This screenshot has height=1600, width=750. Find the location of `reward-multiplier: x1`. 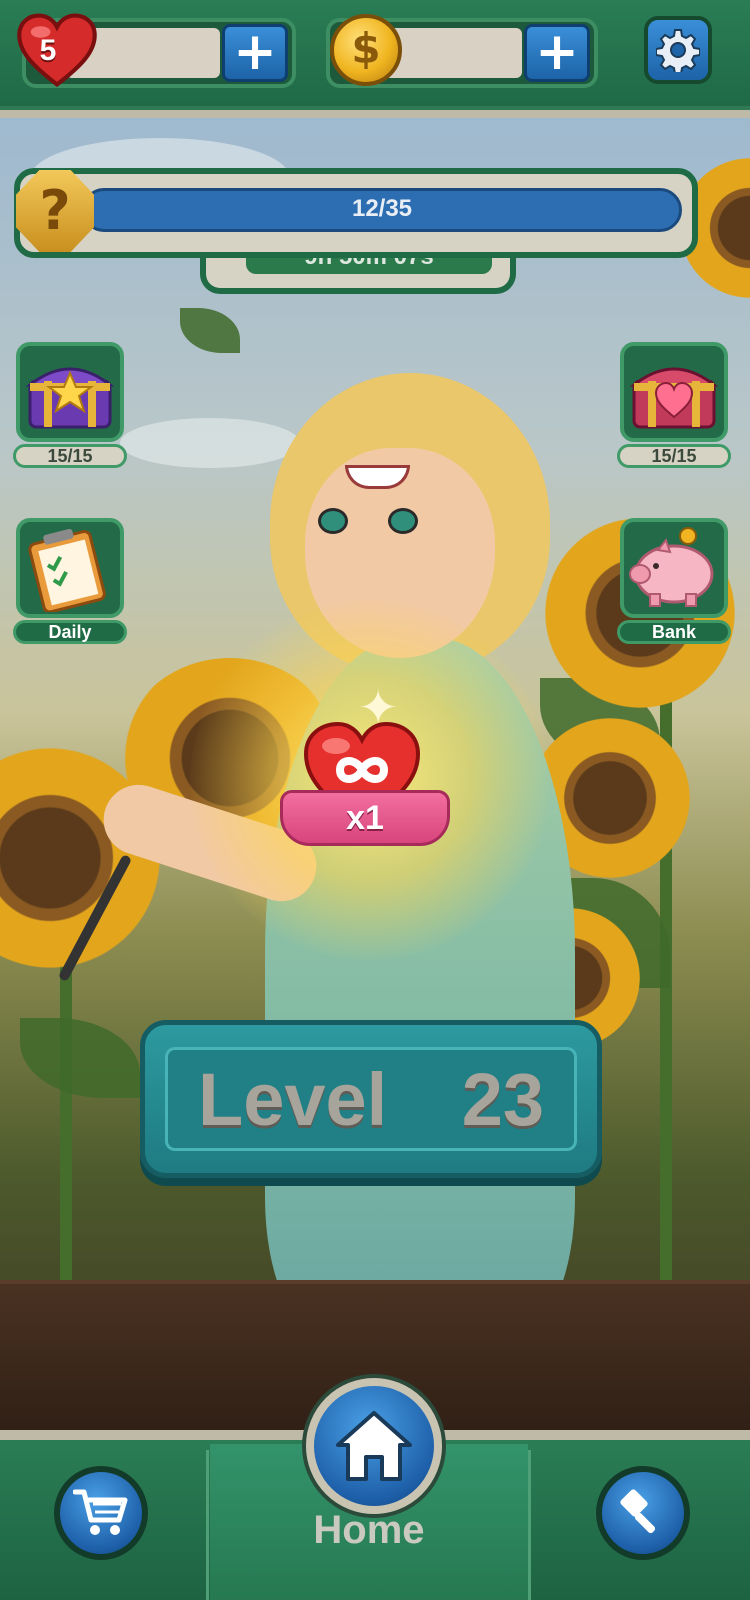

reward-multiplier: x1 is located at coordinates (365, 818).